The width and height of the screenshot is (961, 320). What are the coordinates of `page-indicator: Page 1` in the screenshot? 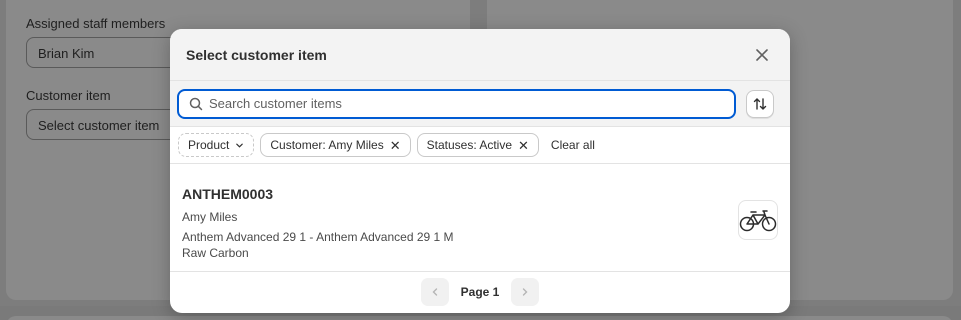 It's located at (480, 292).